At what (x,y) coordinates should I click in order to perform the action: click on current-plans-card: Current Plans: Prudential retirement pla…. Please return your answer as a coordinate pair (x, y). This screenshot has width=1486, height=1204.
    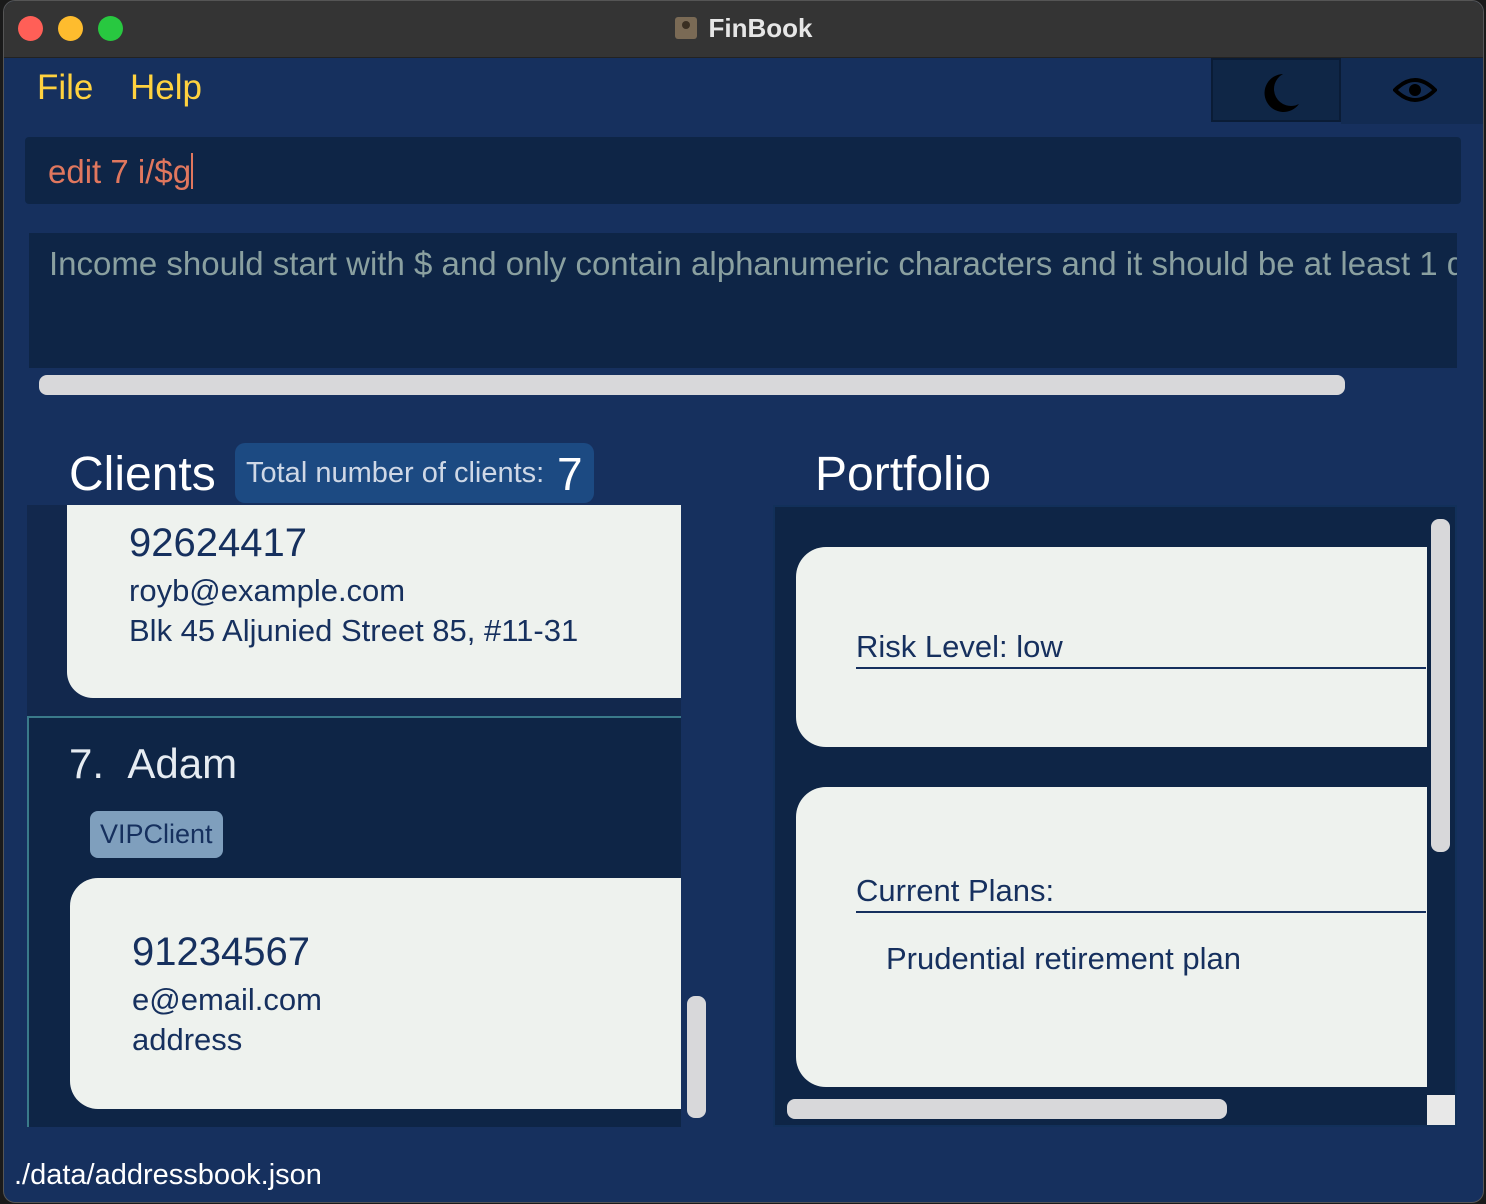
    Looking at the image, I should click on (1111, 937).